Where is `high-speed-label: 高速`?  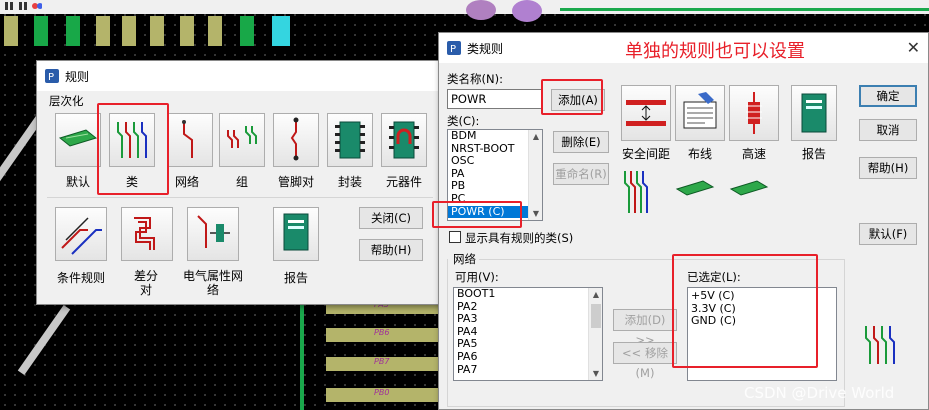 high-speed-label: 高速 is located at coordinates (753, 154).